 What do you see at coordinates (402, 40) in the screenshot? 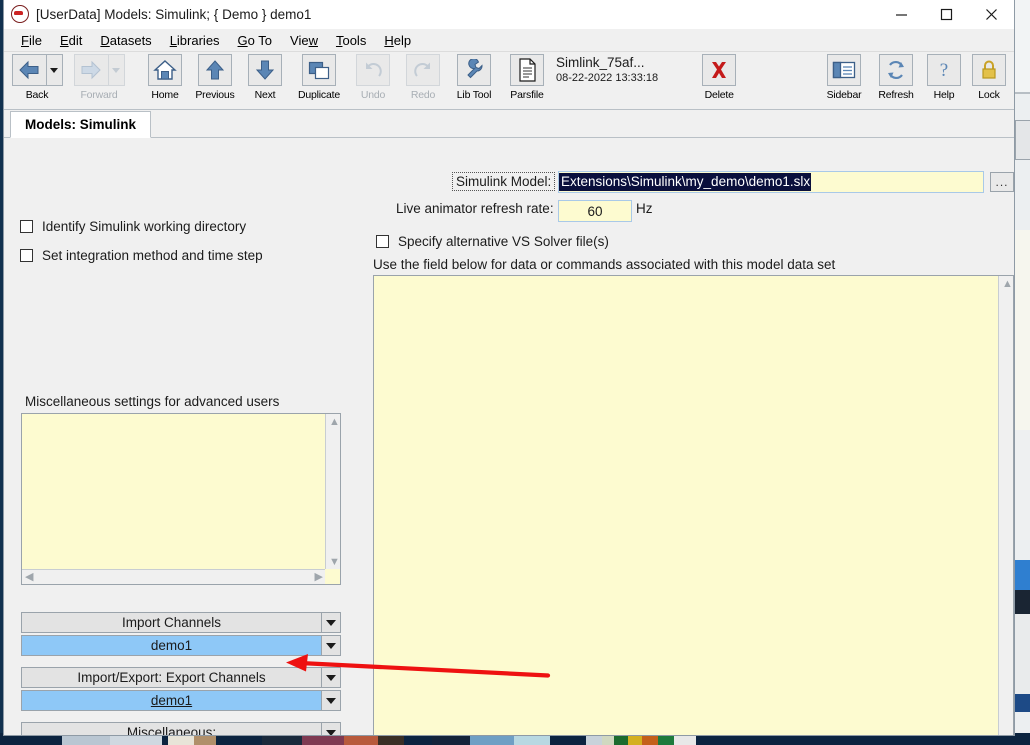
I see `menu-help-rest: elp` at bounding box center [402, 40].